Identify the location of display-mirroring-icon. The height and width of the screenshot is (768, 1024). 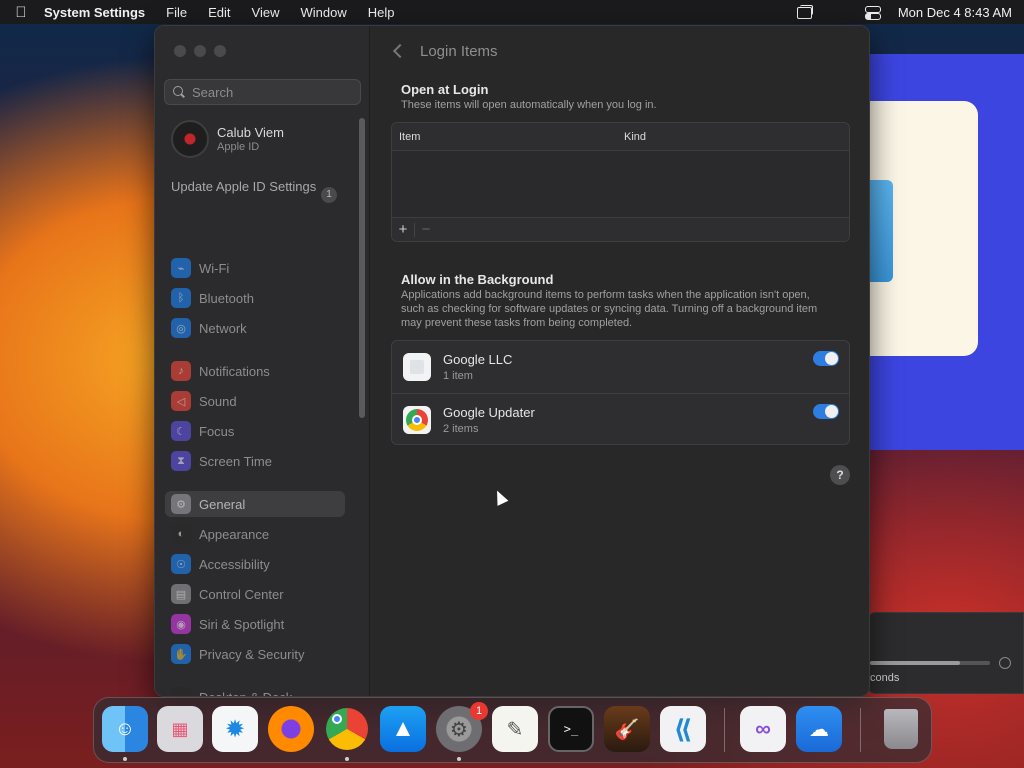
(804, 12).